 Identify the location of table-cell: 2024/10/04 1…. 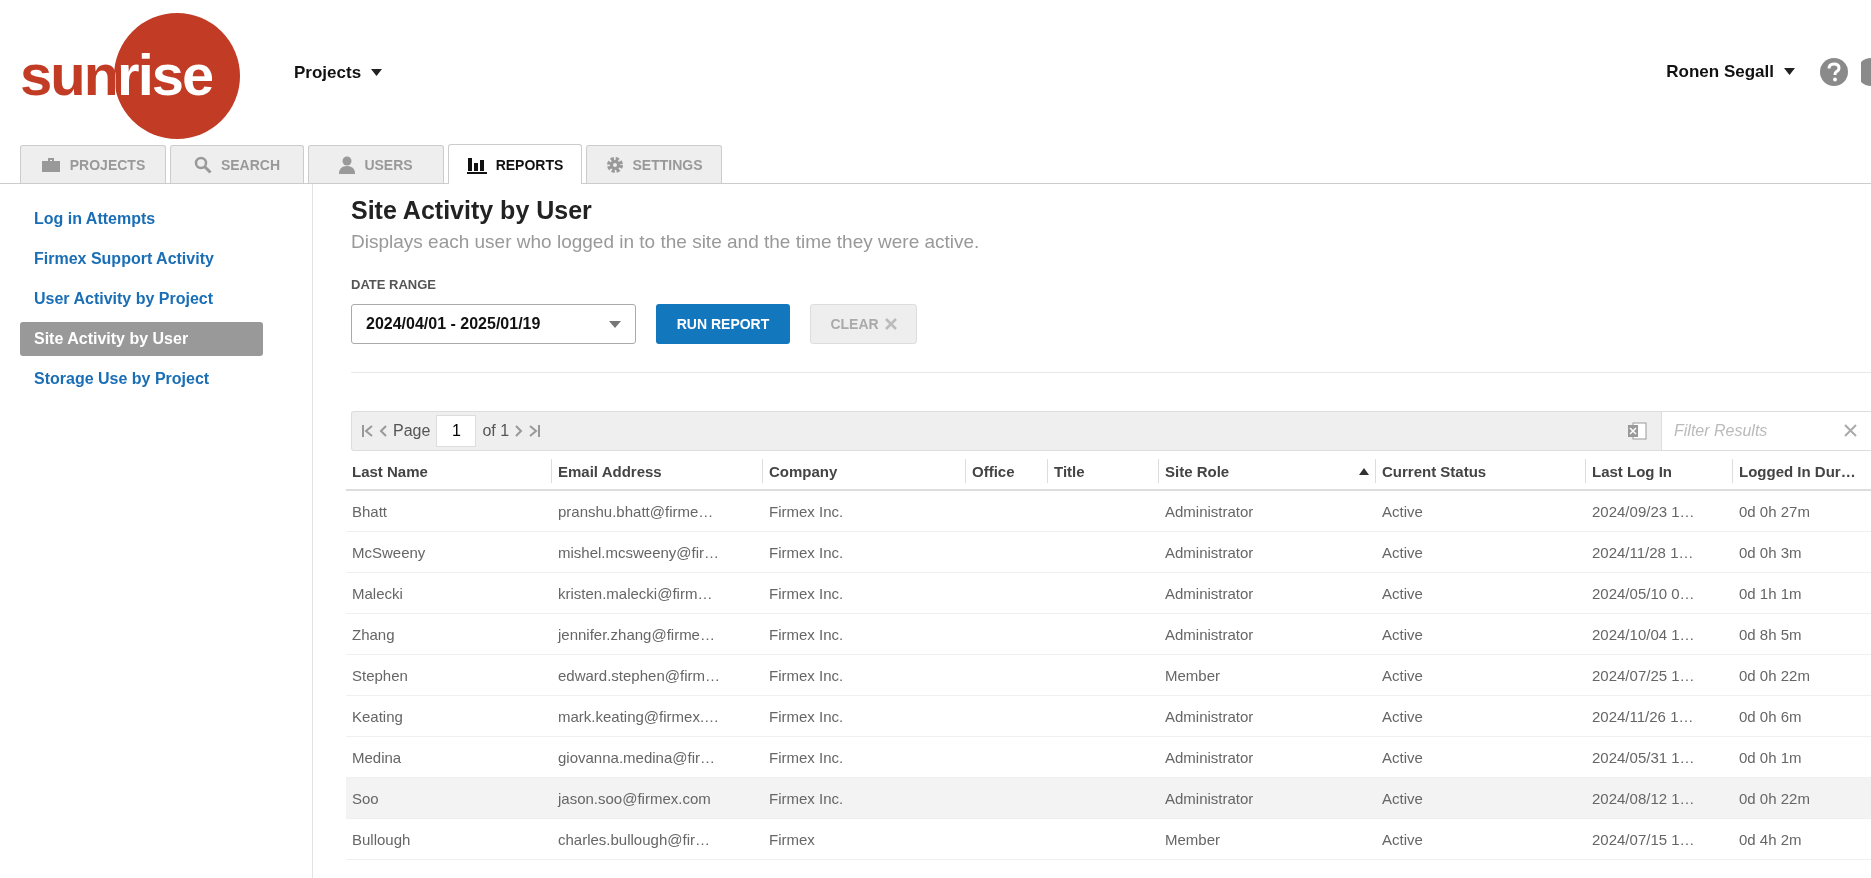
(1643, 634).